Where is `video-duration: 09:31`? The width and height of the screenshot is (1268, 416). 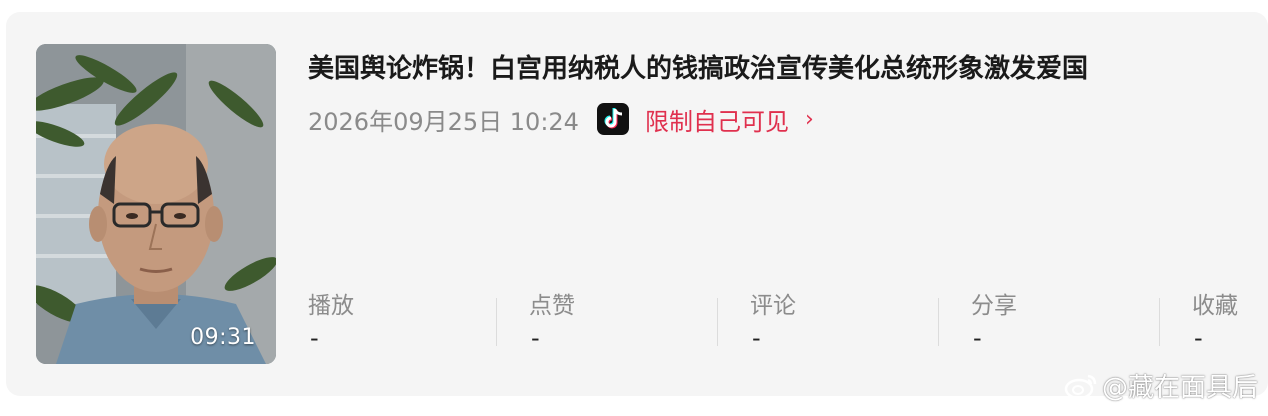
video-duration: 09:31 is located at coordinates (223, 337).